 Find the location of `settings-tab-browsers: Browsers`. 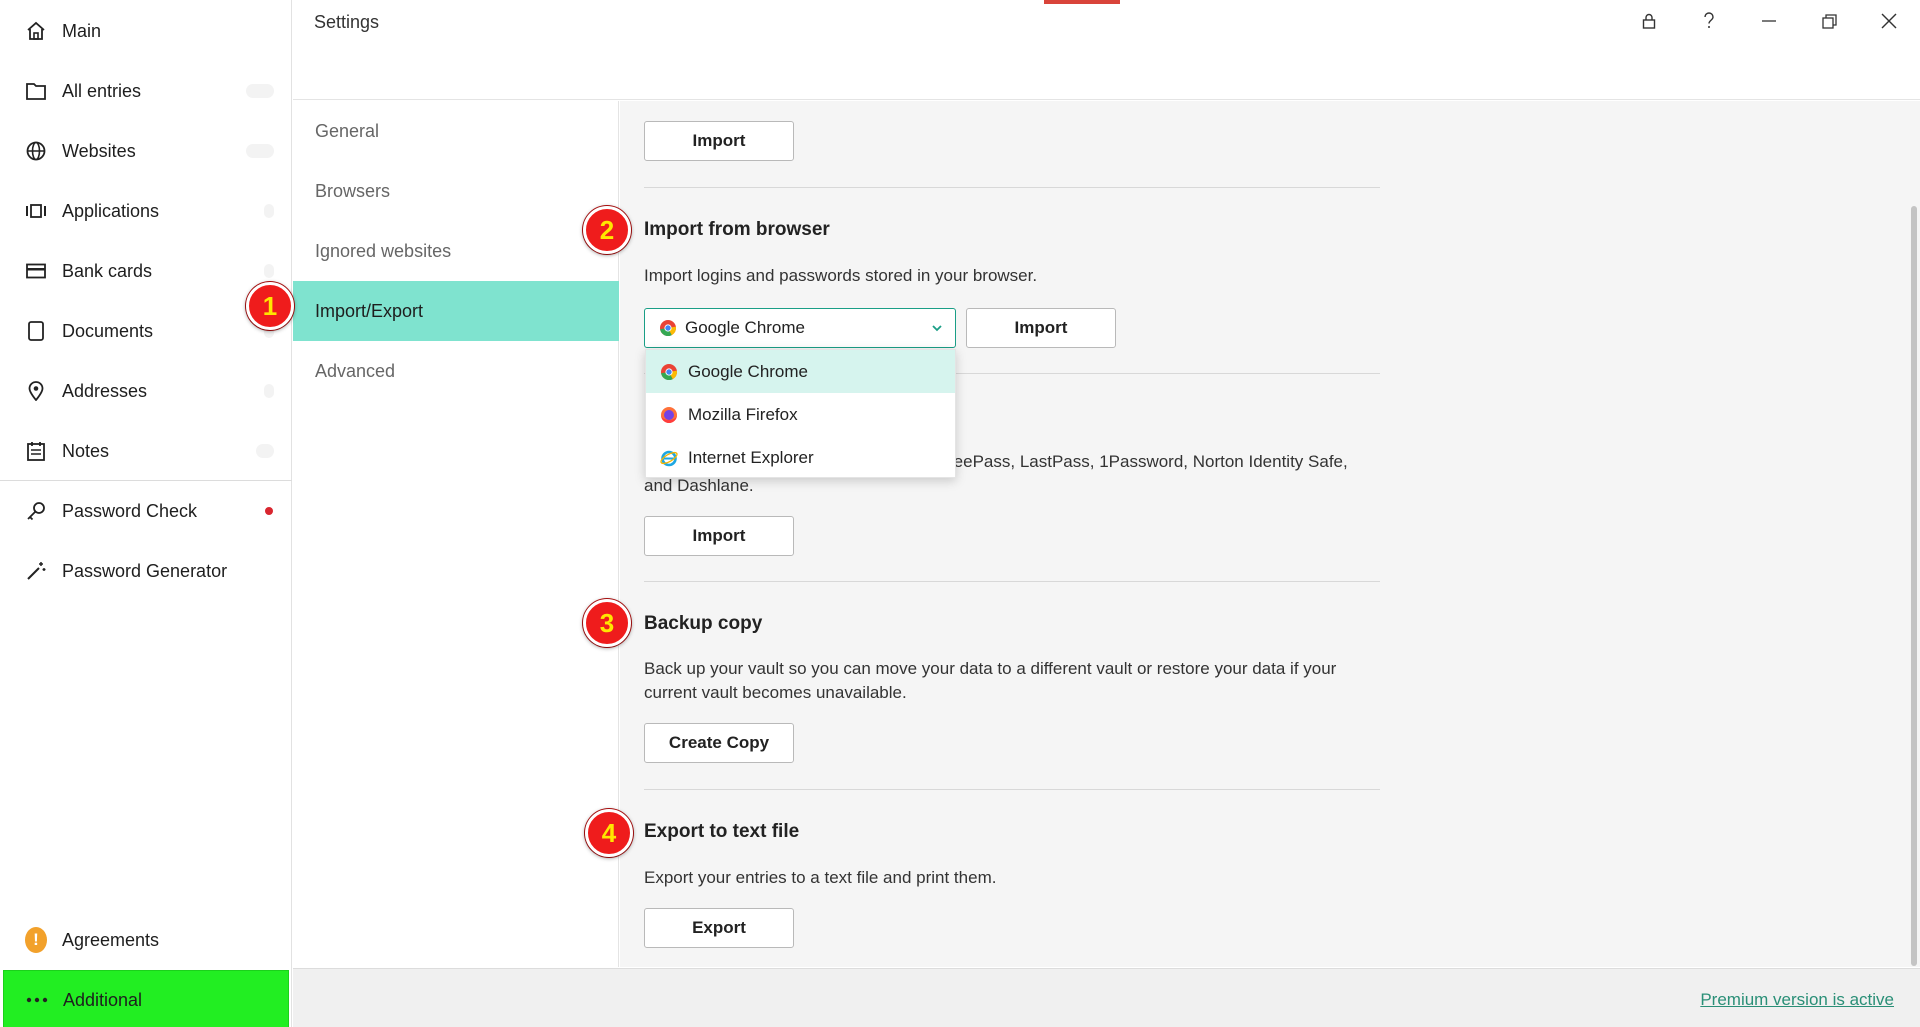

settings-tab-browsers: Browsers is located at coordinates (456, 191).